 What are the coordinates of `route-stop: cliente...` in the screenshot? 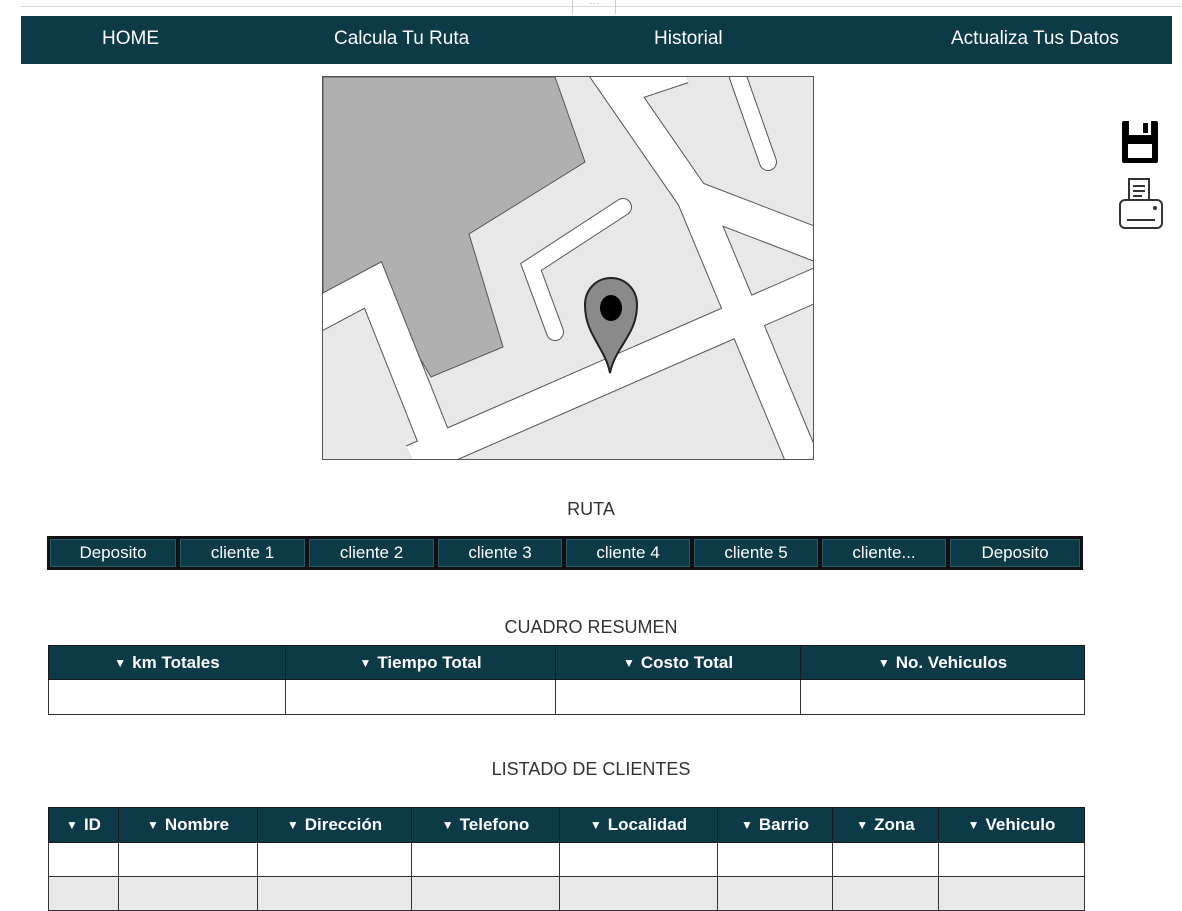 It's located at (884, 553).